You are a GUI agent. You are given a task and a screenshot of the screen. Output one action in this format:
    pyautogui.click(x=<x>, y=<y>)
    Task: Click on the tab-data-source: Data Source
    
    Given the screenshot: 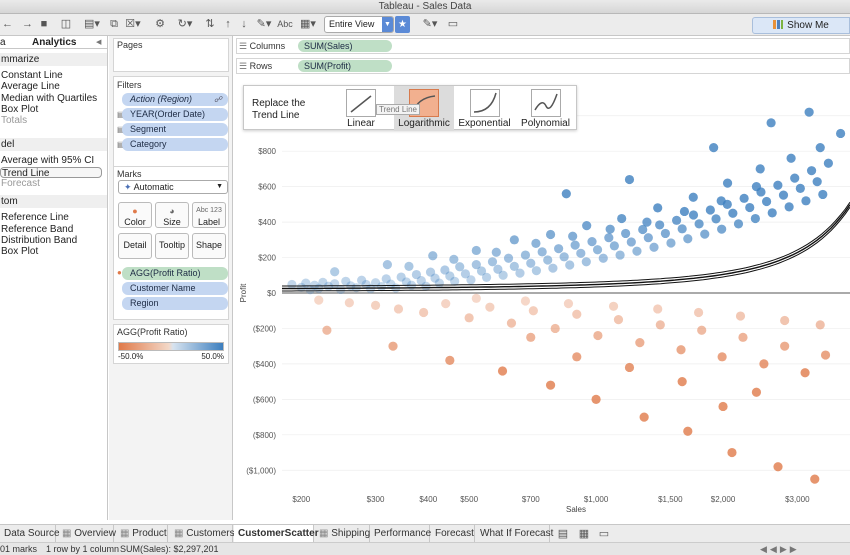 What is the action you would take?
    pyautogui.click(x=30, y=534)
    